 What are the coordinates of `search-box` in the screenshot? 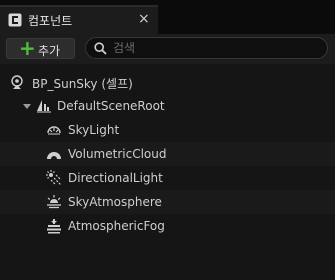 It's located at (206, 48).